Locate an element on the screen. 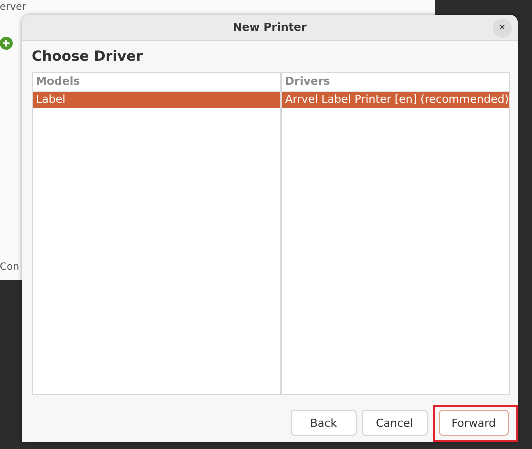 Image resolution: width=532 pixels, height=449 pixels. status-text: Con is located at coordinates (10, 267).